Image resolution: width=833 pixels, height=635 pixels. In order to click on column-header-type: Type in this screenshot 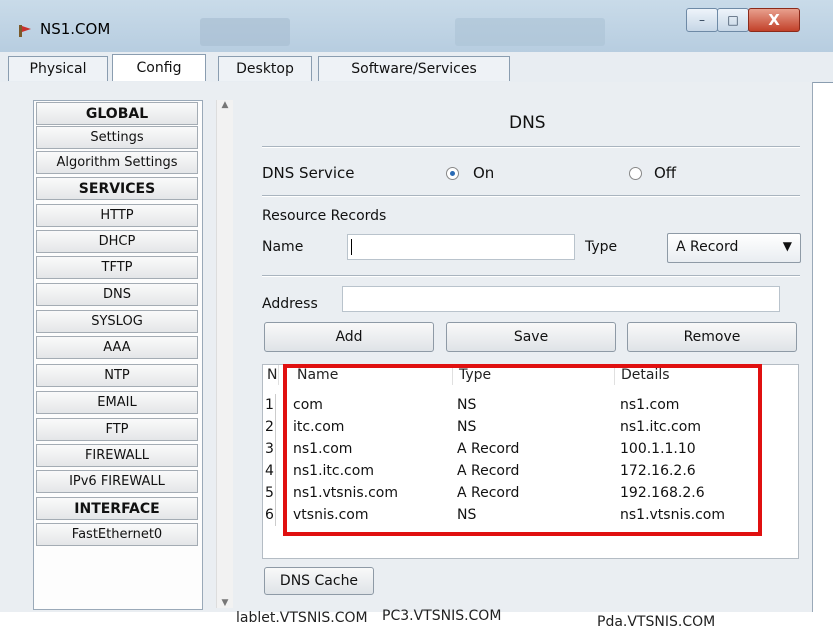, I will do `click(535, 375)`.